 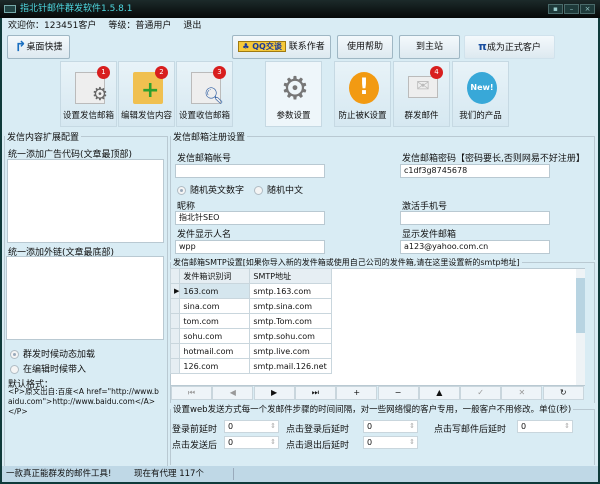 What do you see at coordinates (146, 94) in the screenshot?
I see `tab-edit-content: +2 编辑发信内容` at bounding box center [146, 94].